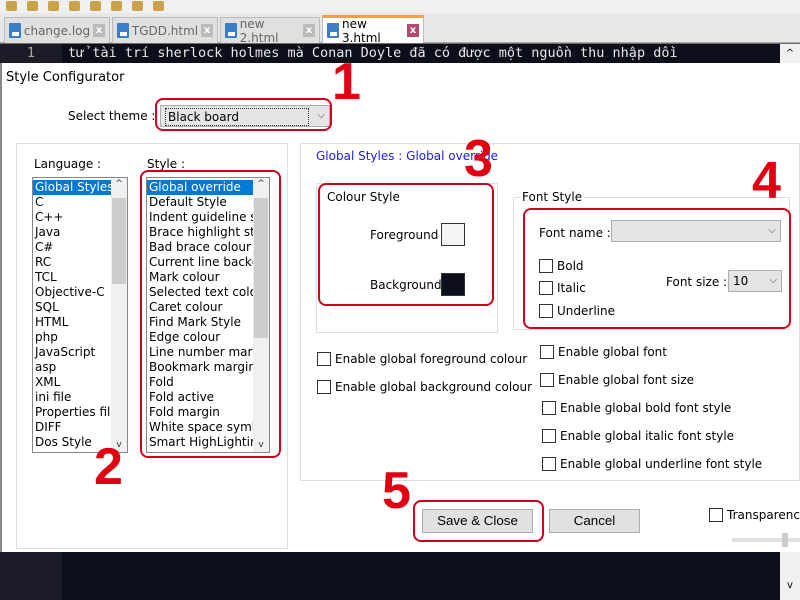 The width and height of the screenshot is (800, 600). Describe the element at coordinates (594, 521) in the screenshot. I see `cancel-button: Cancel` at that location.